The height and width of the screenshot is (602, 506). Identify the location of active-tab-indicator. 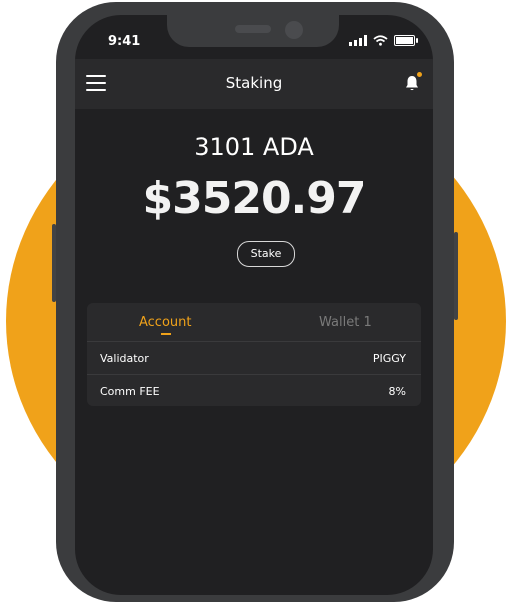
(166, 334).